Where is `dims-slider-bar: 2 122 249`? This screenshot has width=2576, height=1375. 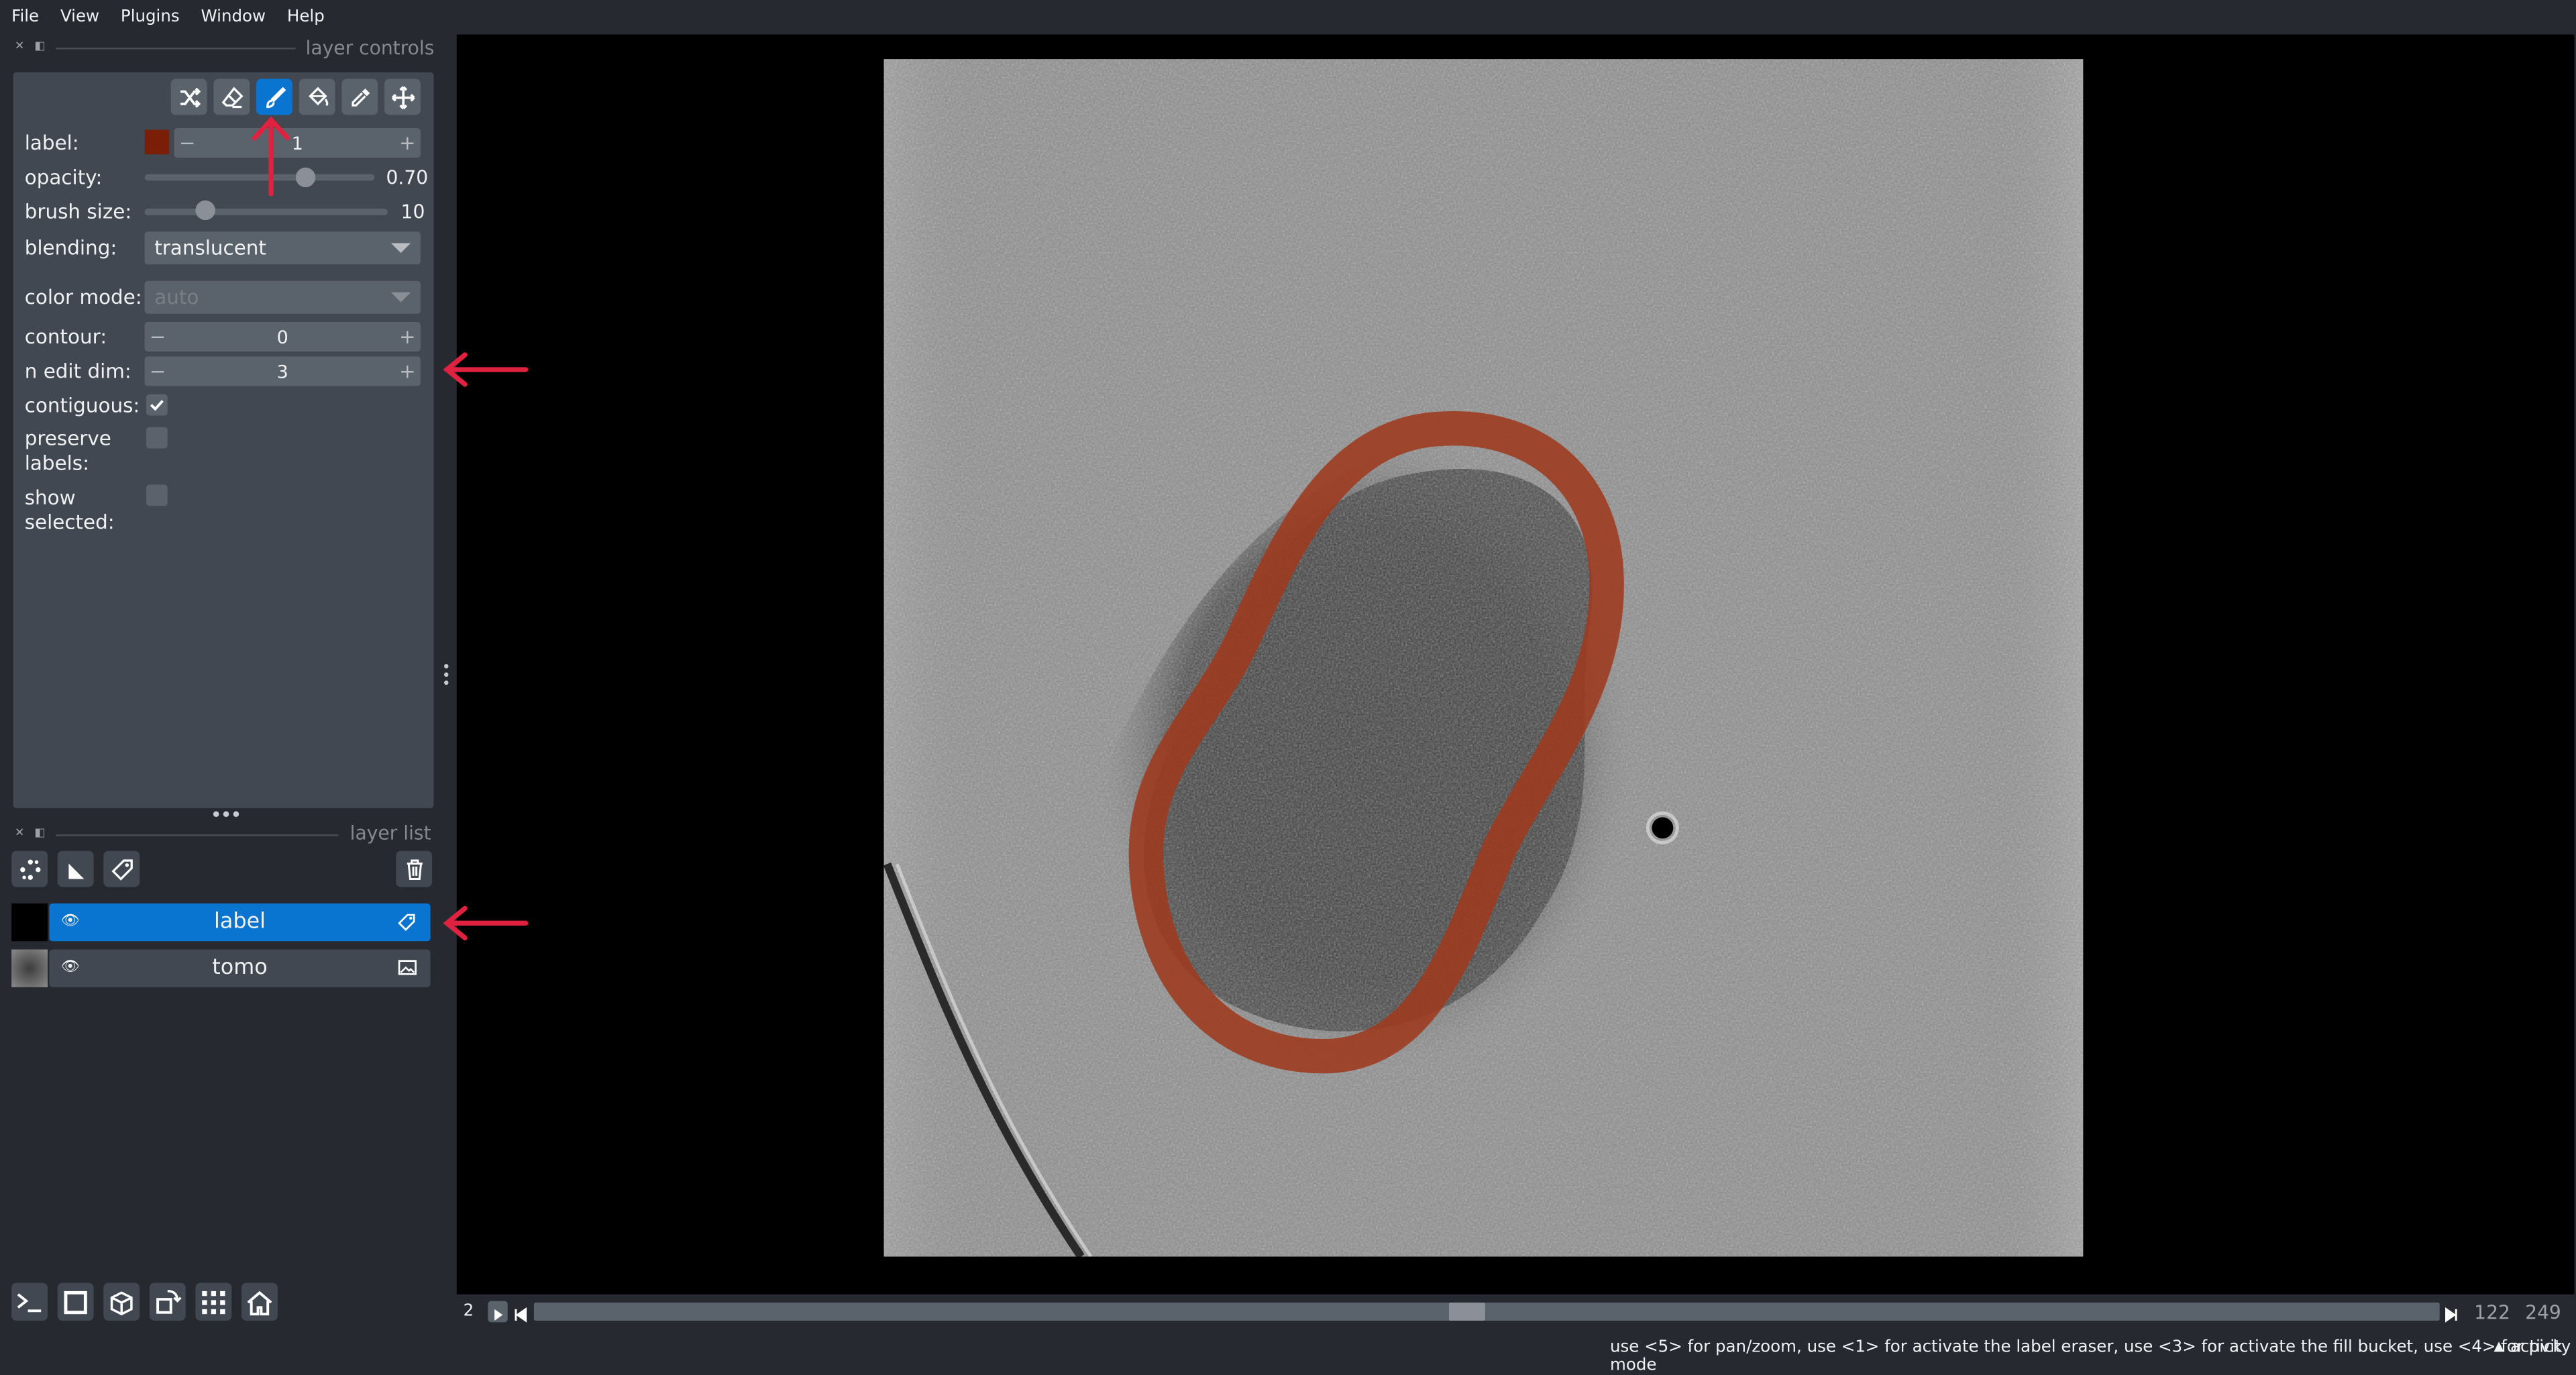
dims-slider-bar: 2 122 249 is located at coordinates (1516, 1313).